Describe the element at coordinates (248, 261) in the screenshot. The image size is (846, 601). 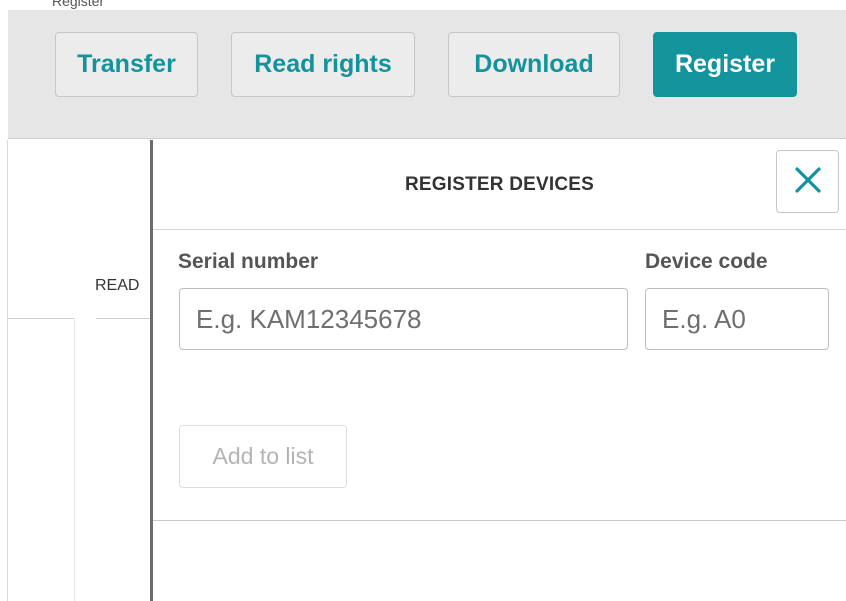
I see `serial-number-label: Serial number` at that location.